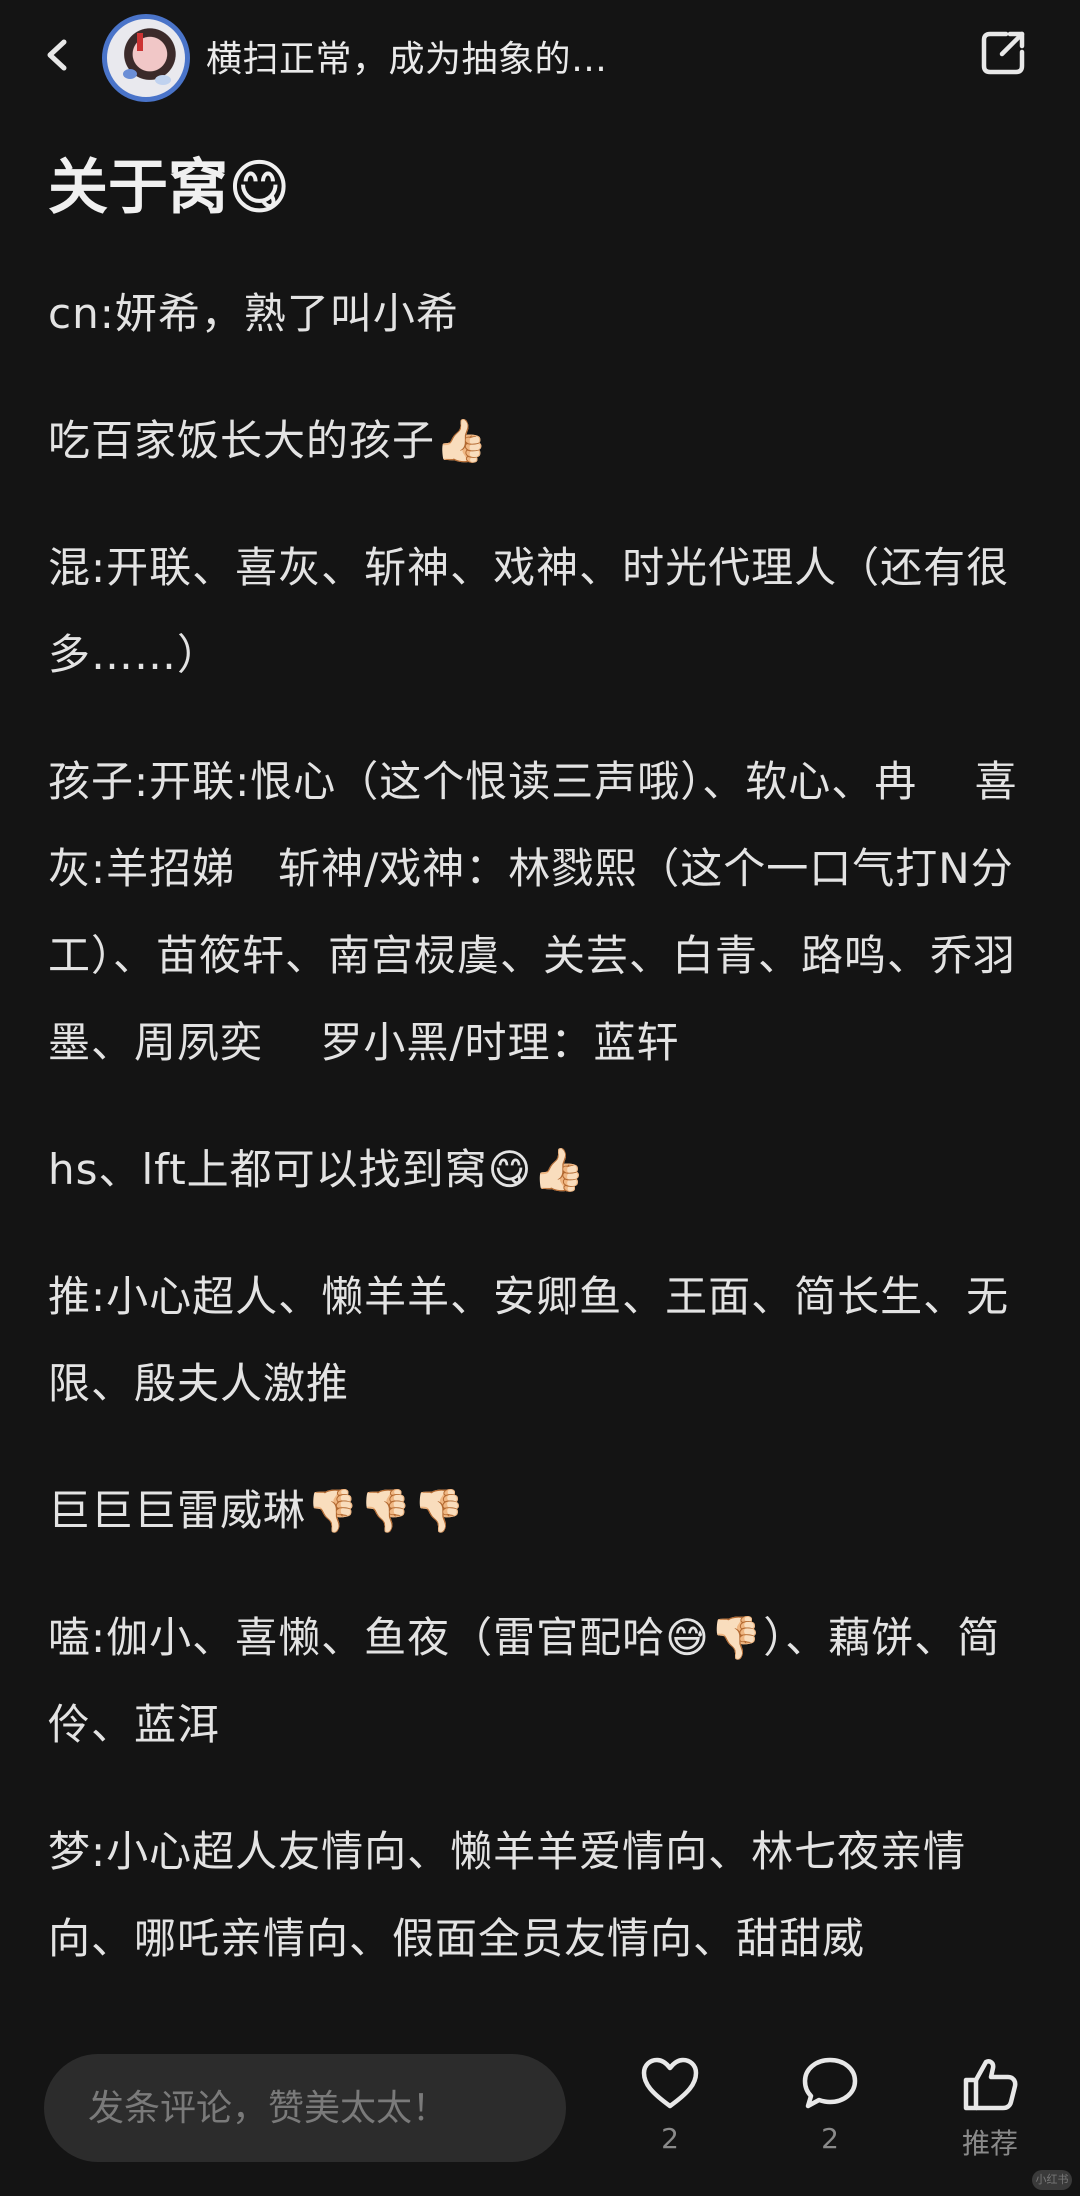  Describe the element at coordinates (146, 58) in the screenshot. I see `author-avatar` at that location.